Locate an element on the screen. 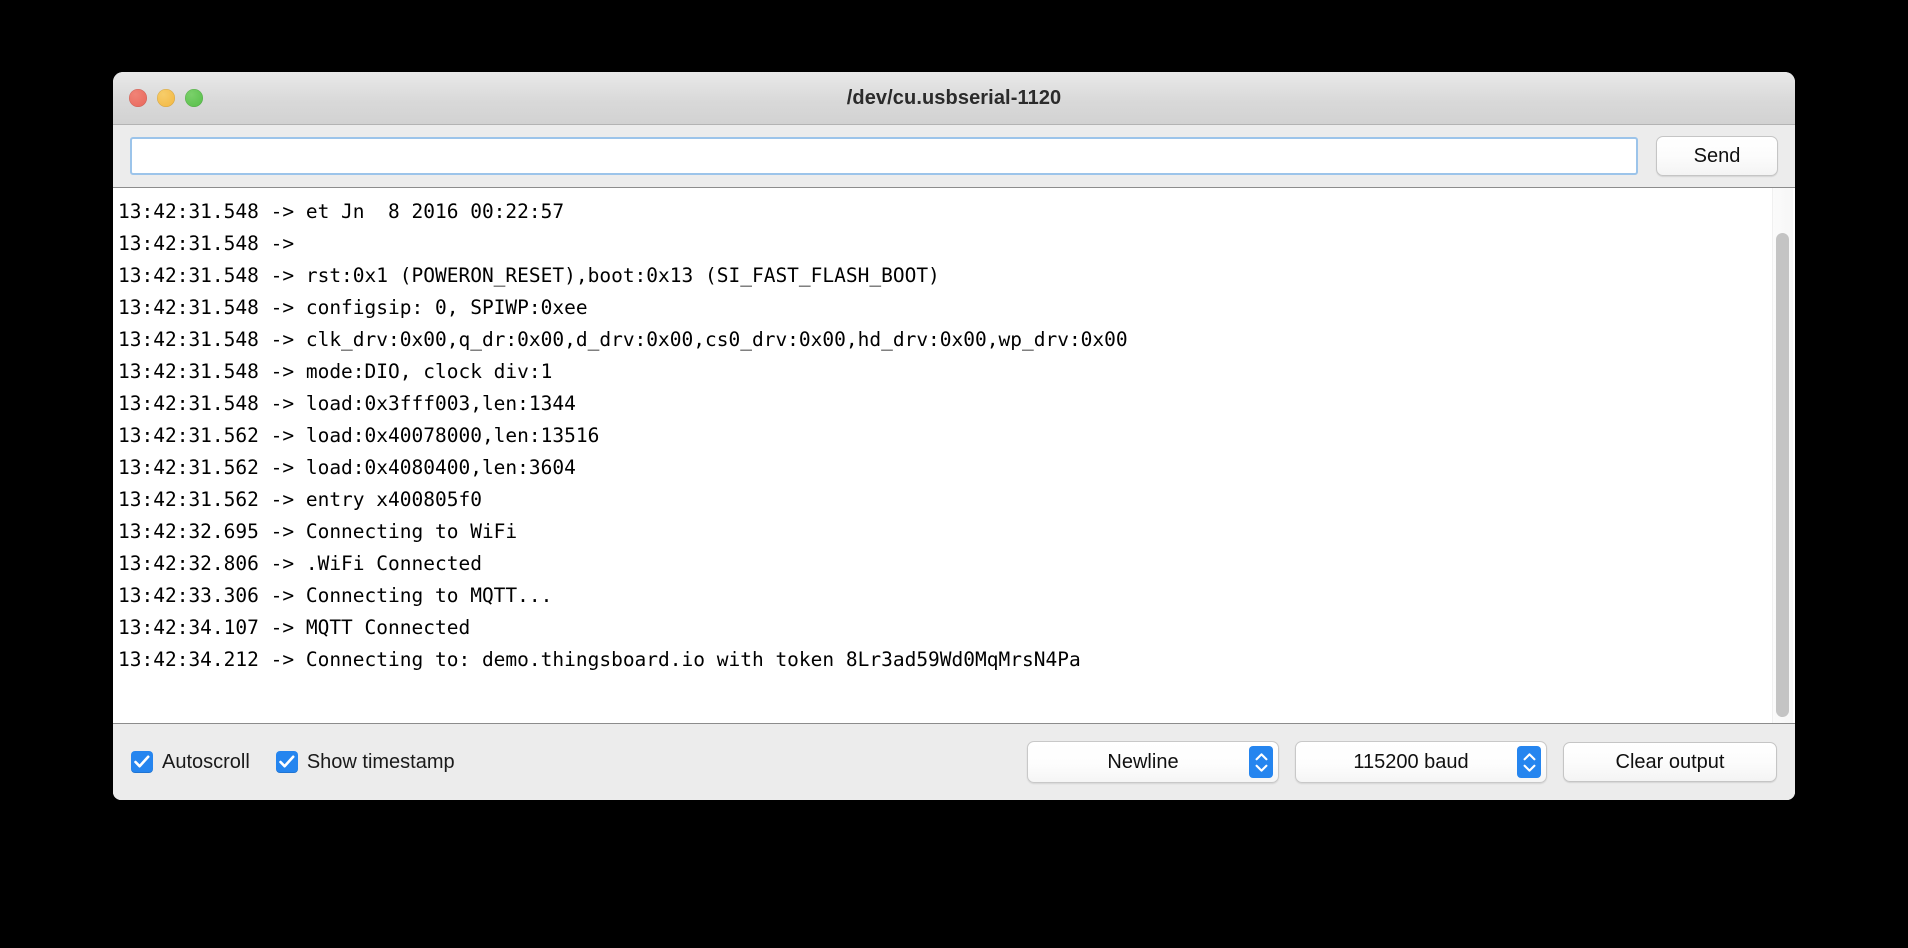 Image resolution: width=1908 pixels, height=948 pixels. send-input is located at coordinates (884, 156).